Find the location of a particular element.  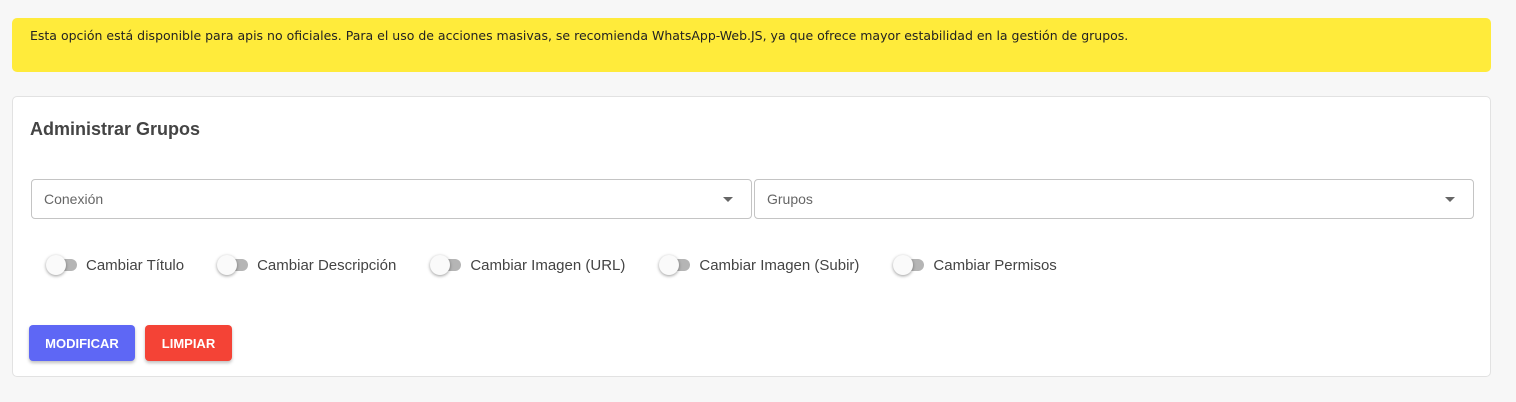

toggle-cambiar-descripcion: Cambiar Descripción is located at coordinates (306, 265).